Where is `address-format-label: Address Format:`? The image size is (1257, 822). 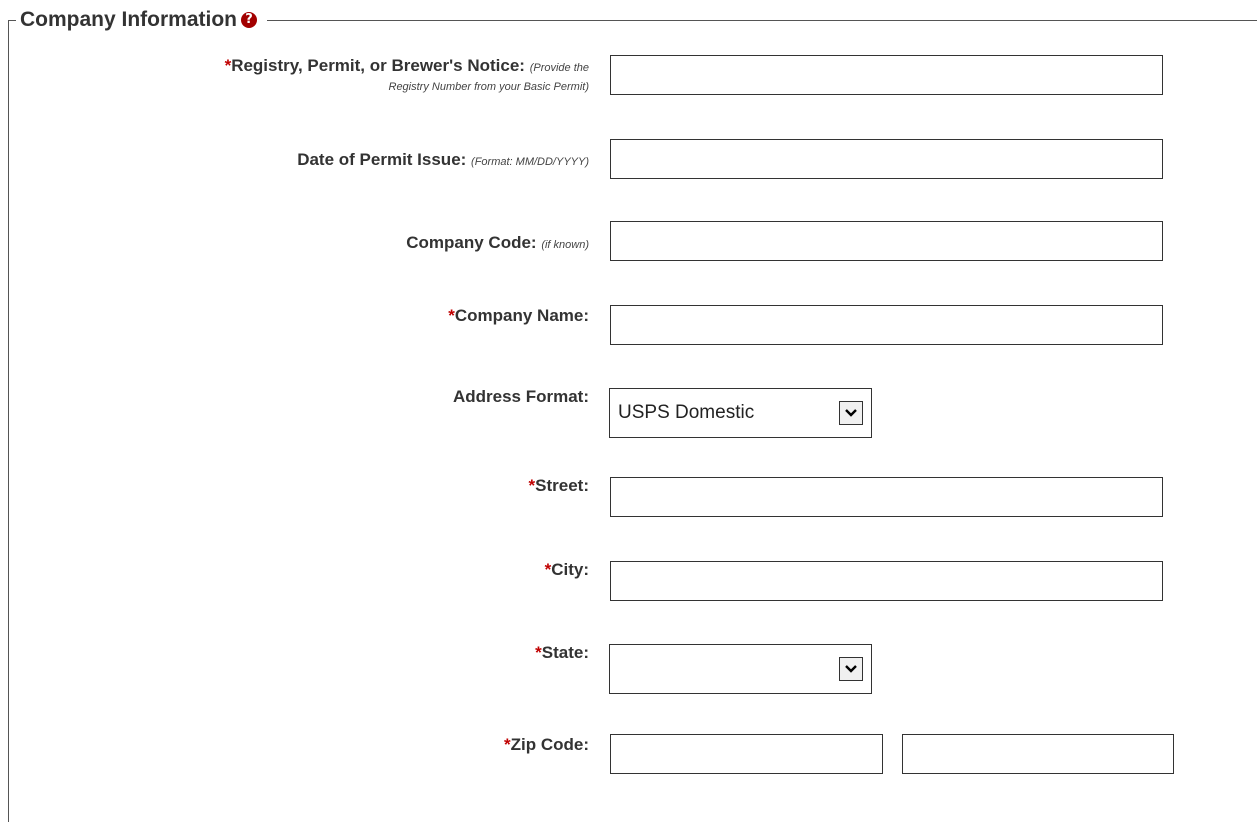
address-format-label: Address Format: is located at coordinates (521, 397).